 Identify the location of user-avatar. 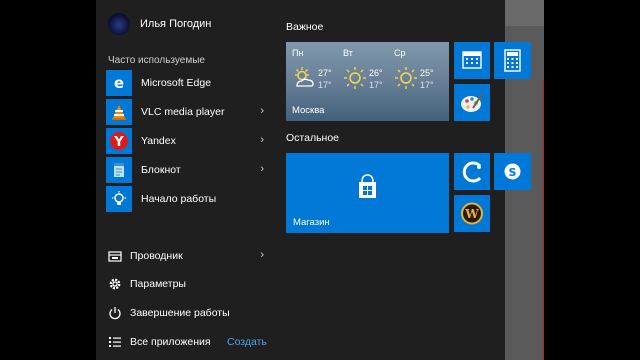
(119, 24).